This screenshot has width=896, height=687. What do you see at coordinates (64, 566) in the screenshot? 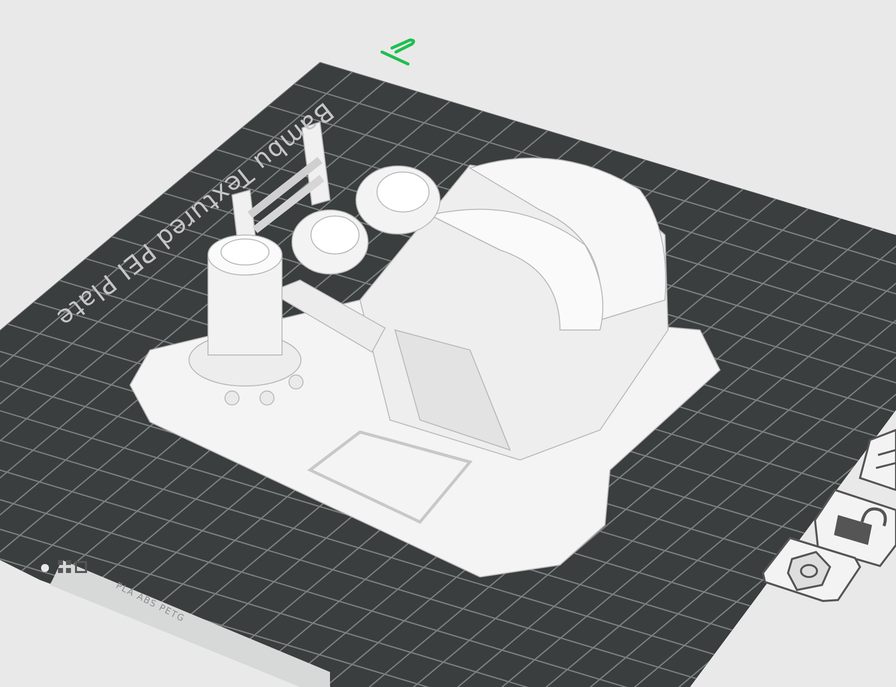
I see `grid-icon` at bounding box center [64, 566].